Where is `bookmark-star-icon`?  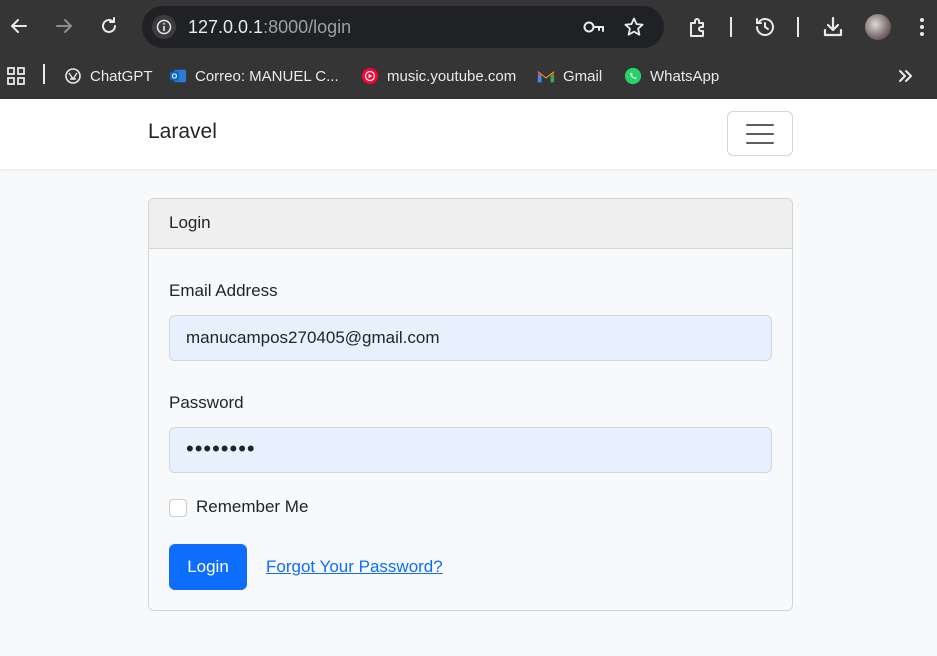
bookmark-star-icon is located at coordinates (634, 29).